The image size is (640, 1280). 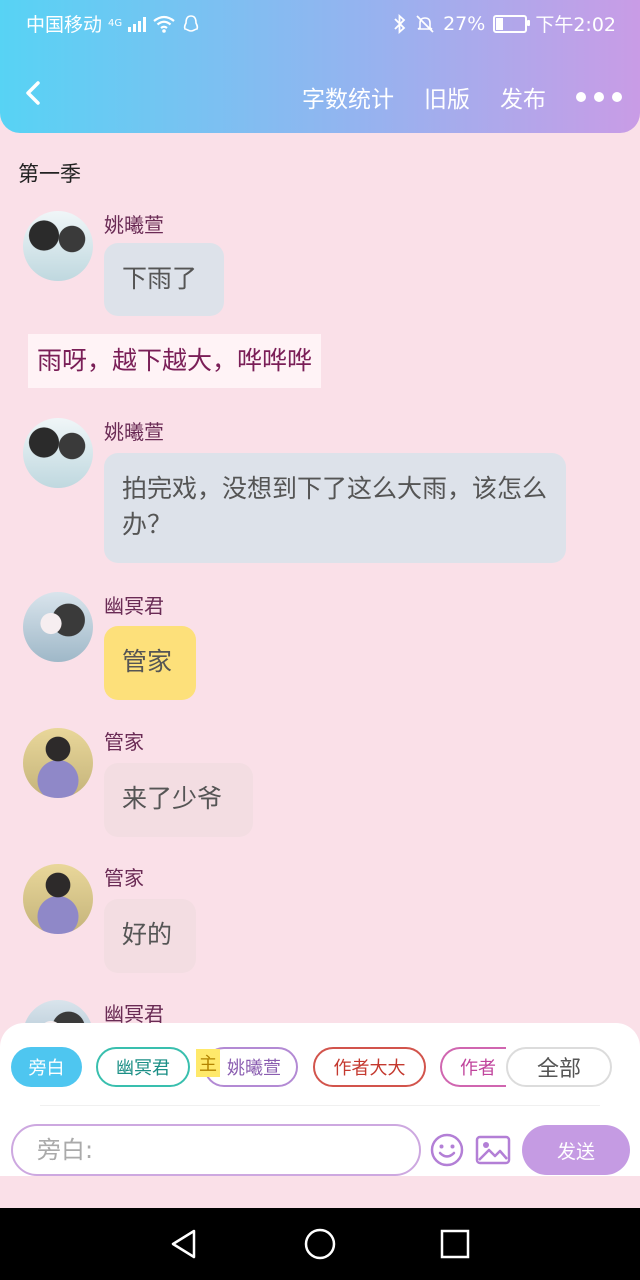 I want to click on emoji-icon, so click(x=447, y=1150).